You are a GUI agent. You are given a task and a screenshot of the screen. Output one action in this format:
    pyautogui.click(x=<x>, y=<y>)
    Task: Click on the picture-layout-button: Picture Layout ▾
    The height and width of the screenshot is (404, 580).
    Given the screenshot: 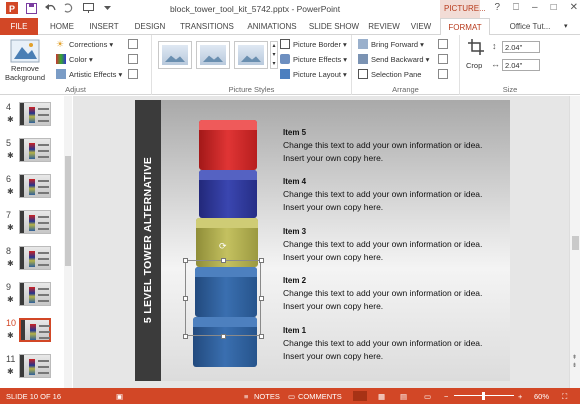 What is the action you would take?
    pyautogui.click(x=313, y=74)
    